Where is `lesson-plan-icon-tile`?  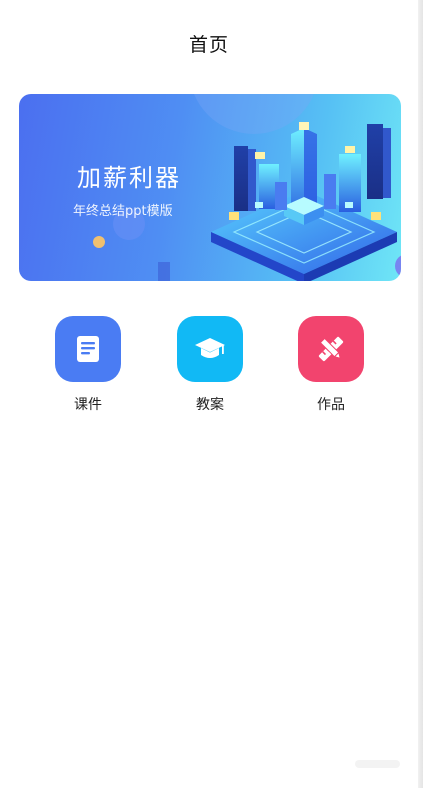 lesson-plan-icon-tile is located at coordinates (210, 349).